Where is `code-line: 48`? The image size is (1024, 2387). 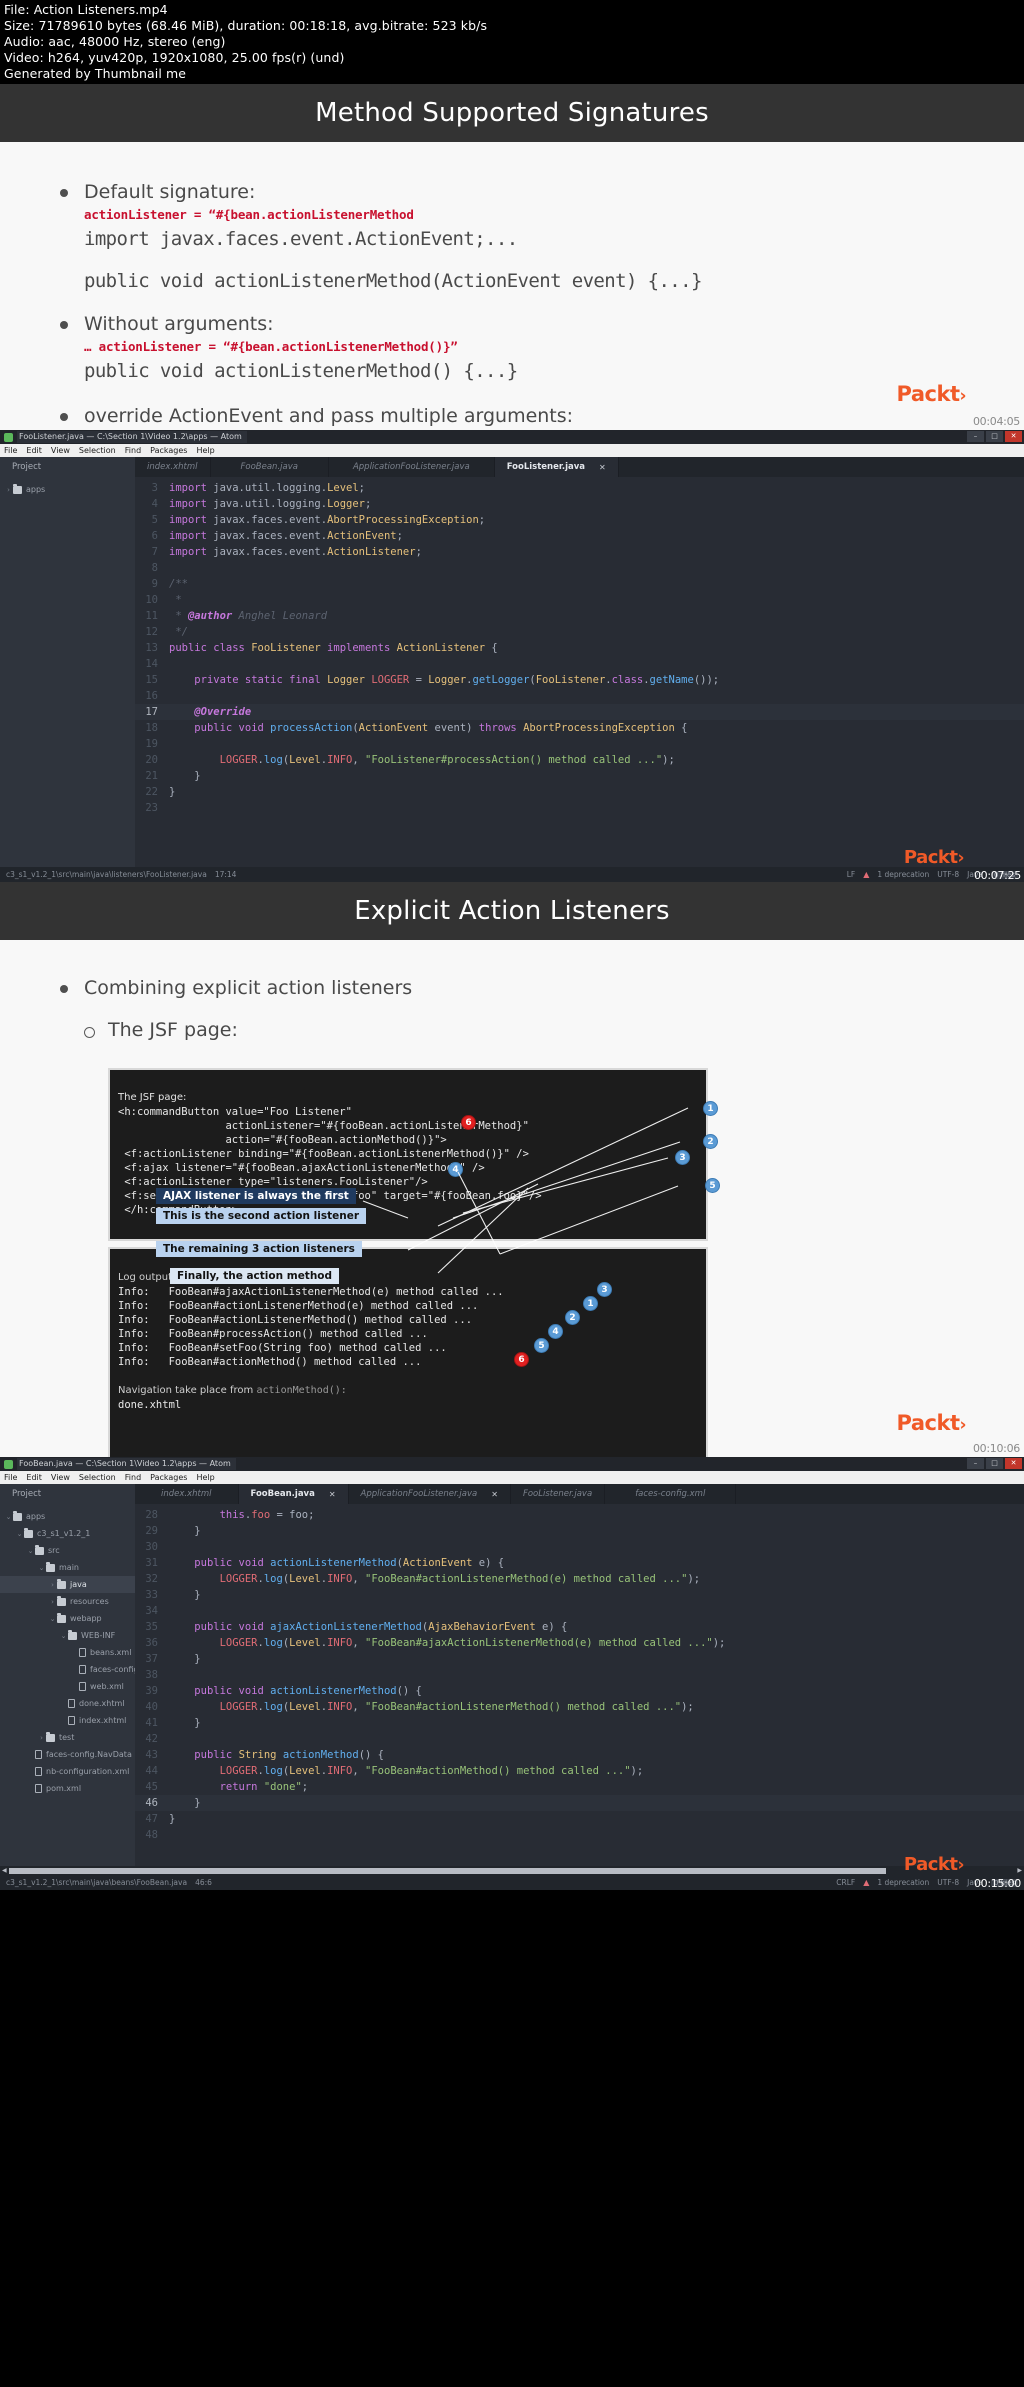 code-line: 48 is located at coordinates (579, 1835).